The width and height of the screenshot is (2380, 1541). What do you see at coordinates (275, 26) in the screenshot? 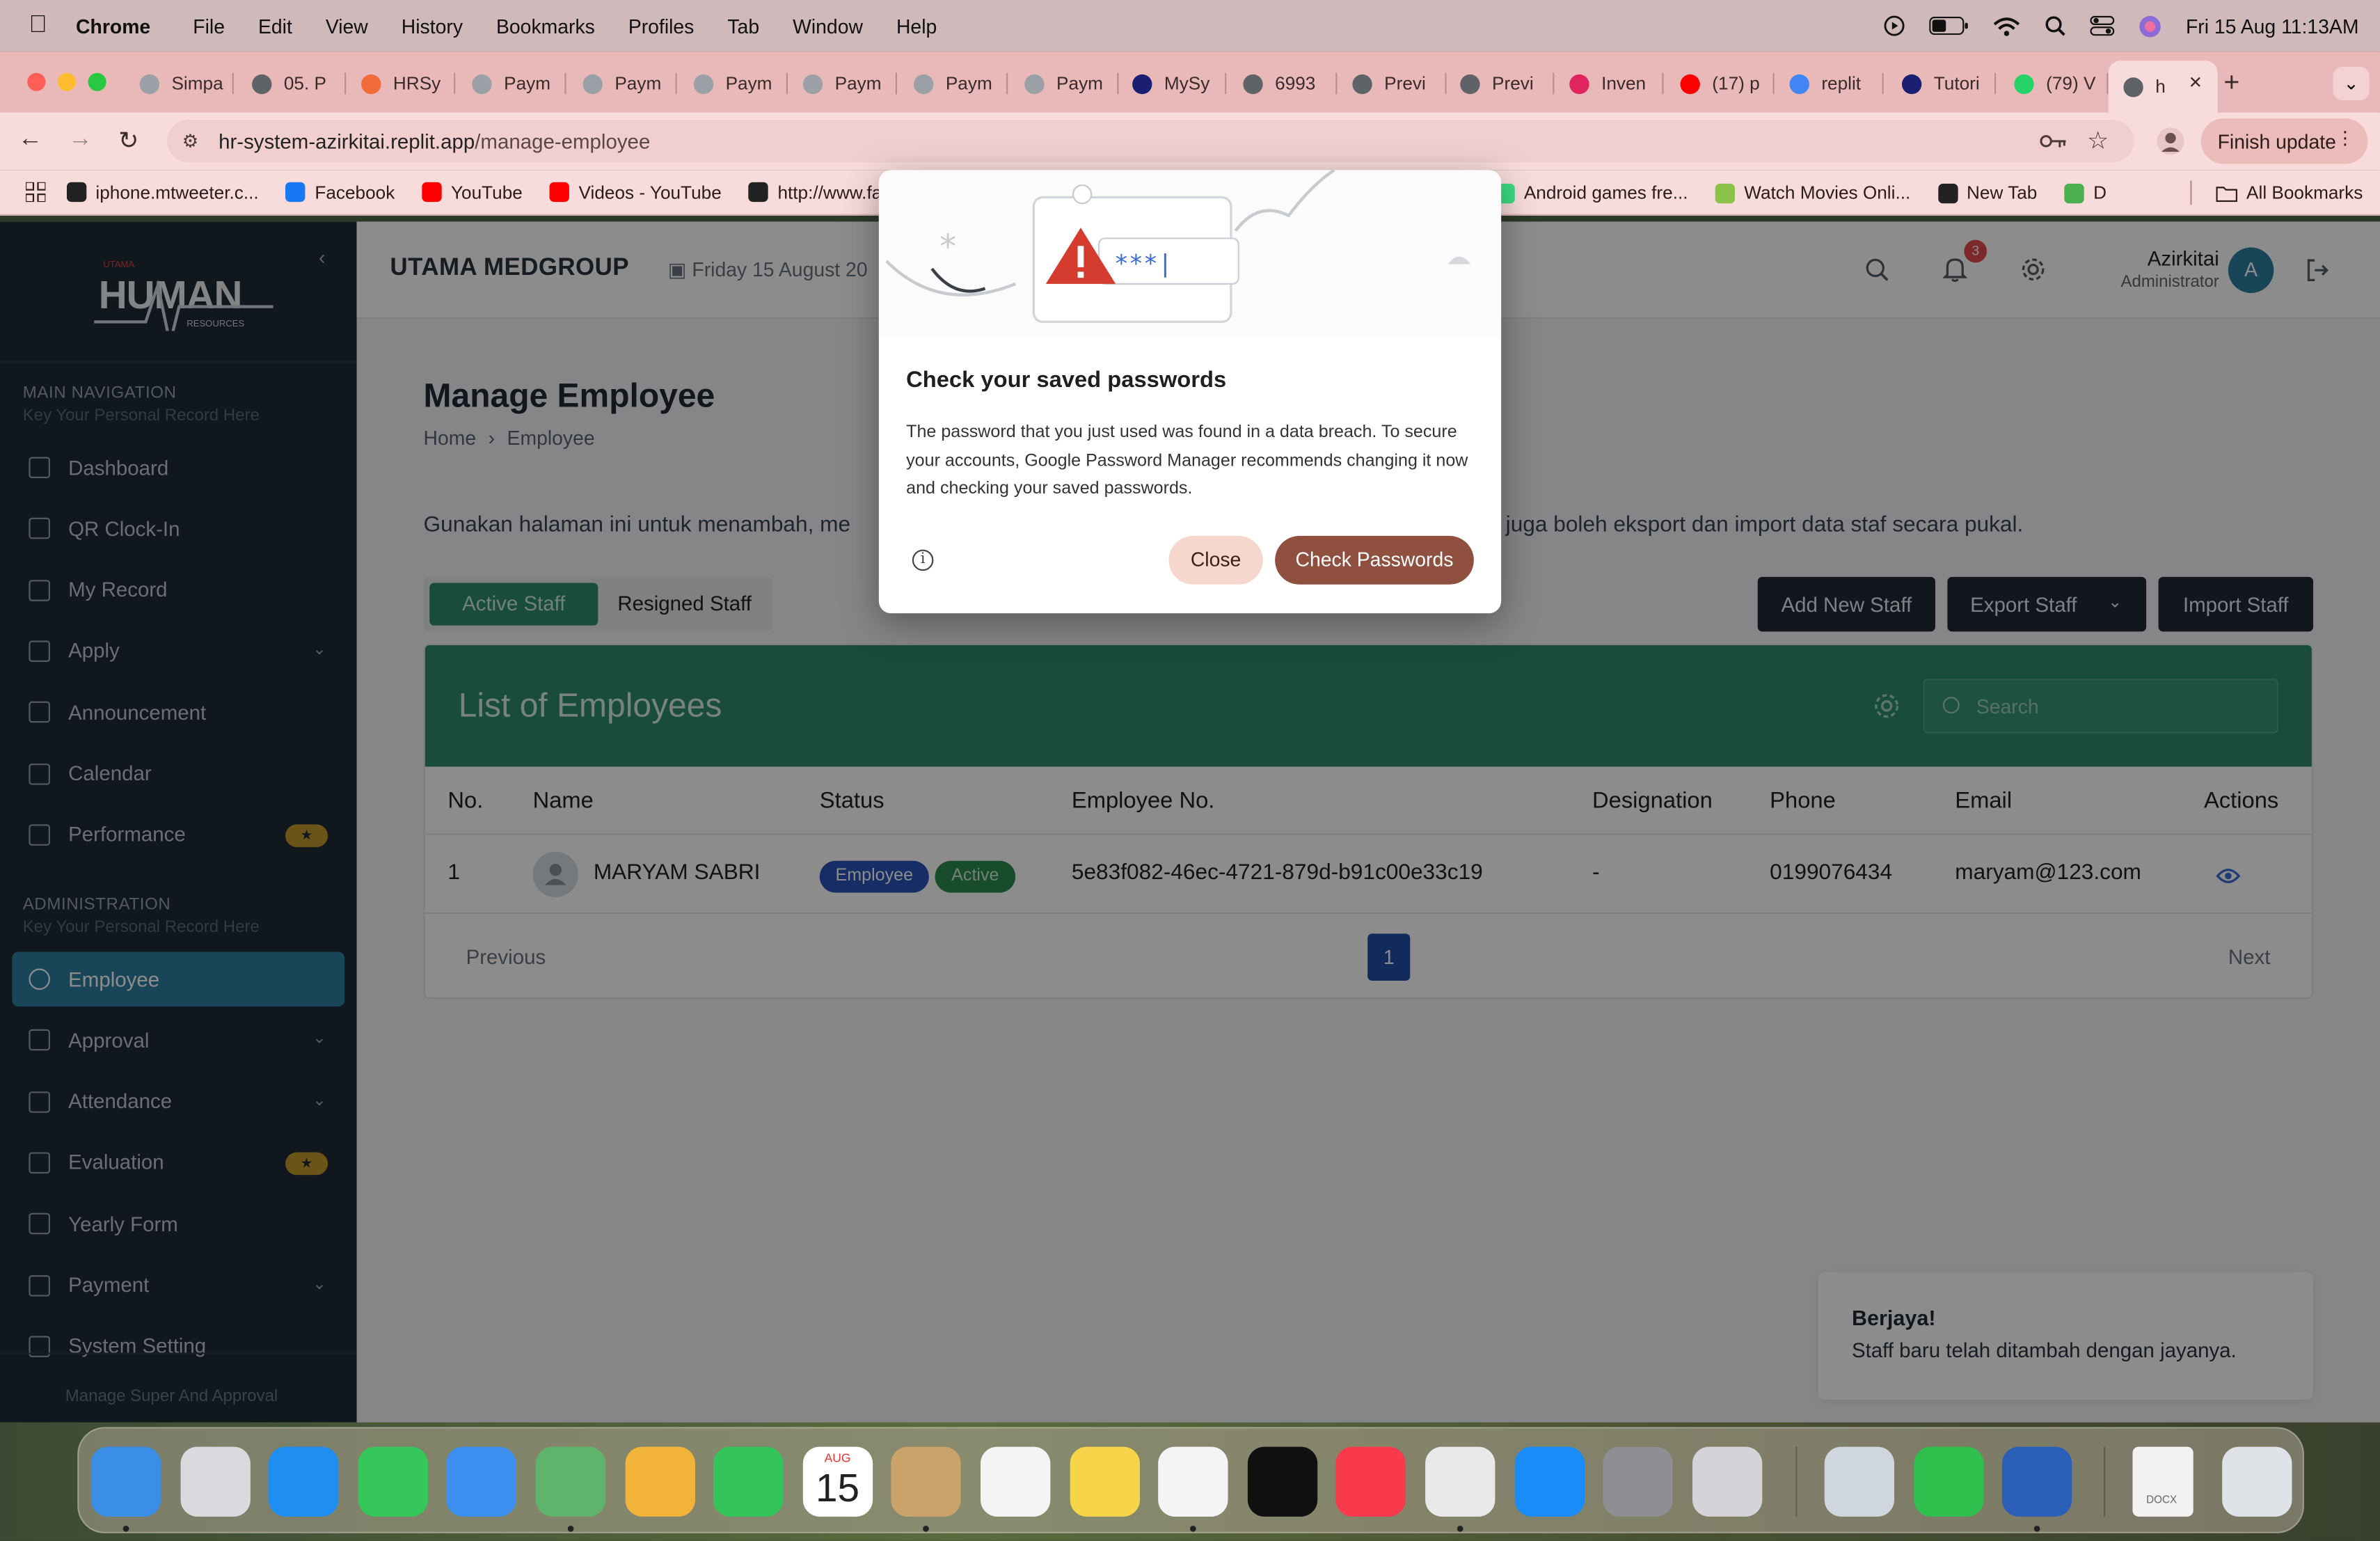
I see `menu-edit: Edit` at bounding box center [275, 26].